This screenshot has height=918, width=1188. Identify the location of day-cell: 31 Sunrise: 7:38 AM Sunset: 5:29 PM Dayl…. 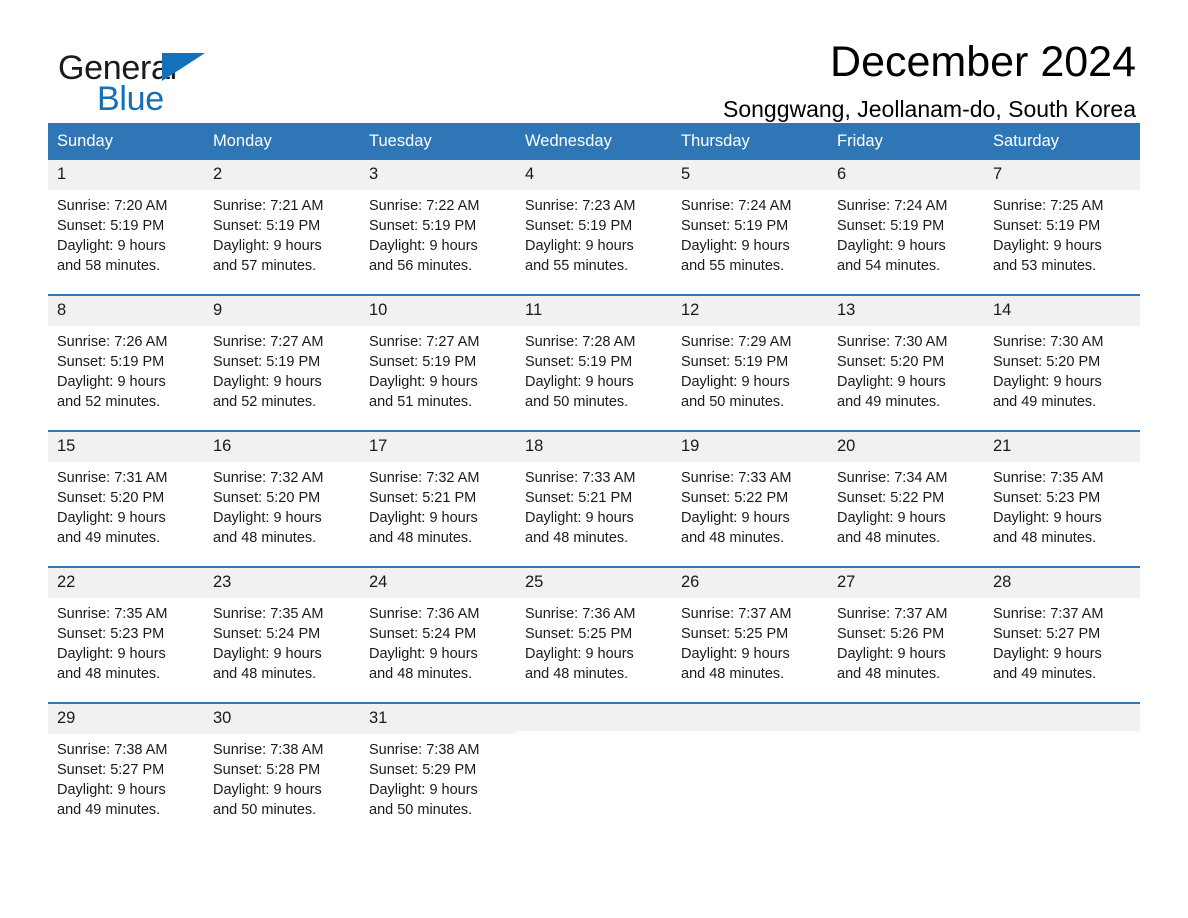
(438, 766).